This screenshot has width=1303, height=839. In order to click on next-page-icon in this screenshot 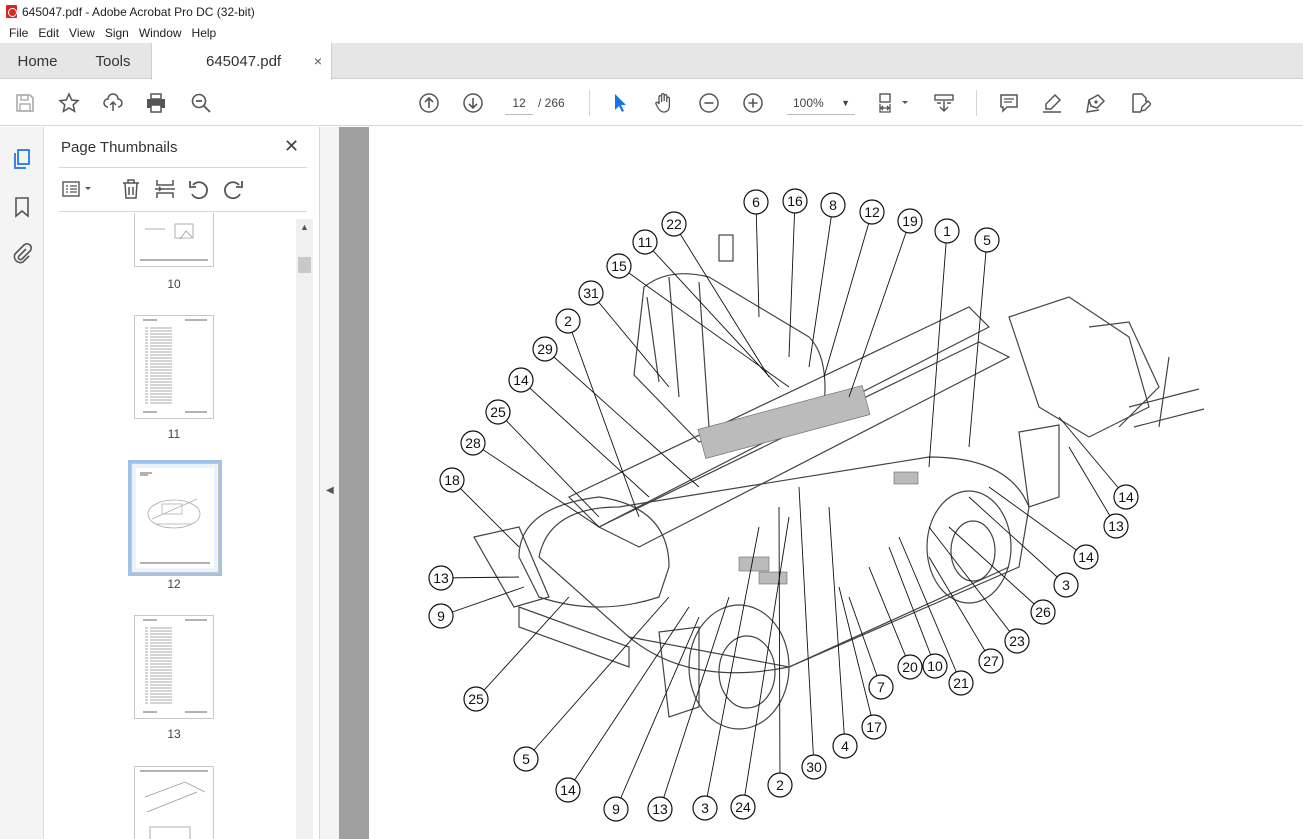, I will do `click(473, 103)`.